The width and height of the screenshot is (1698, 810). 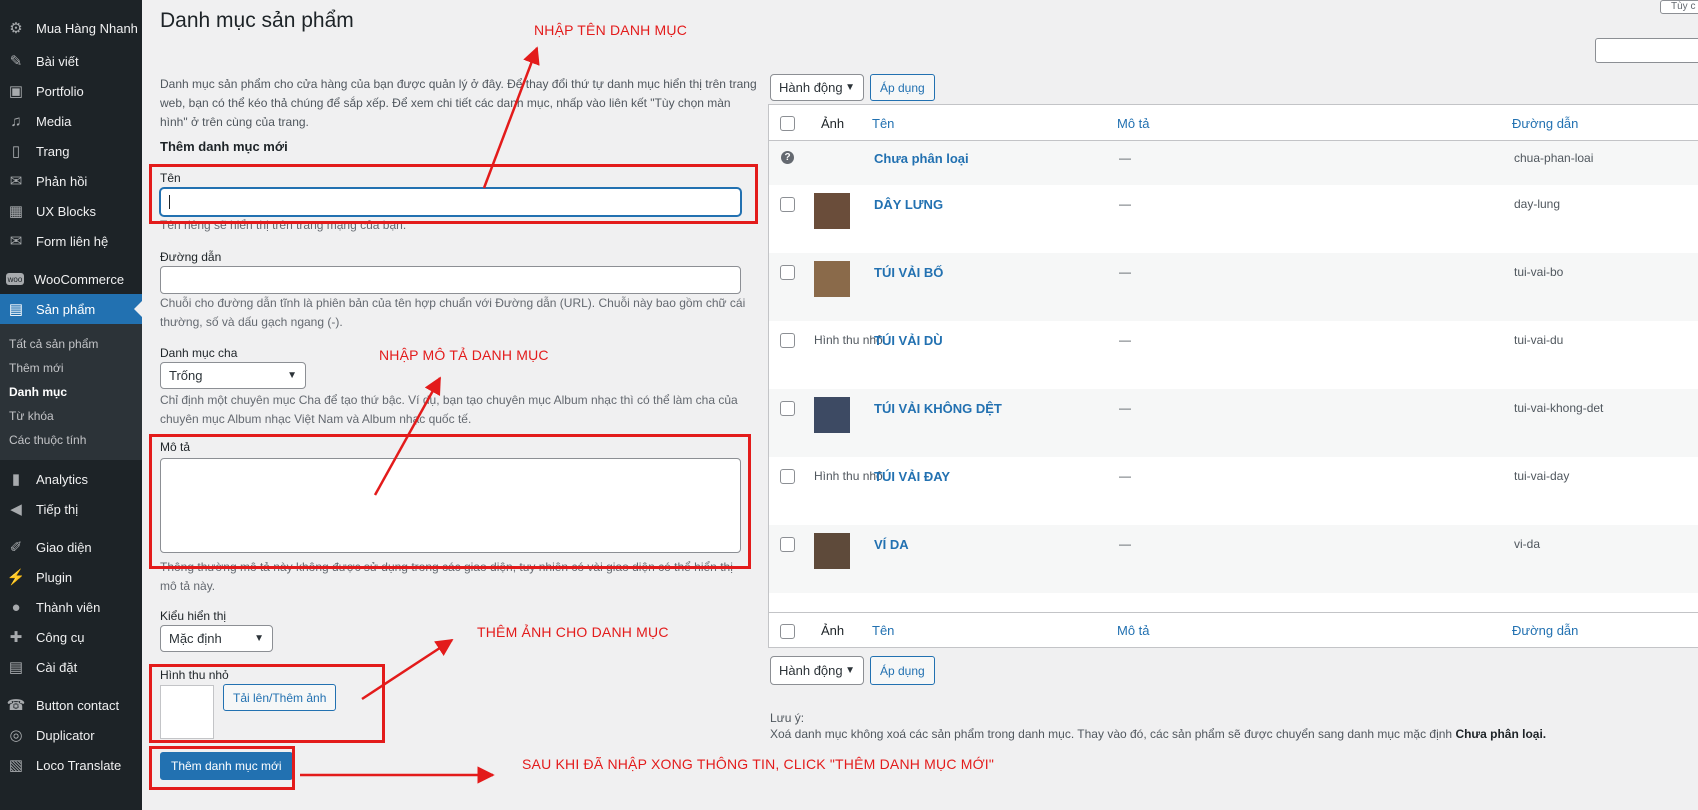 I want to click on sidebar-item-button-contact: ☎ Button contact, so click(x=71, y=705).